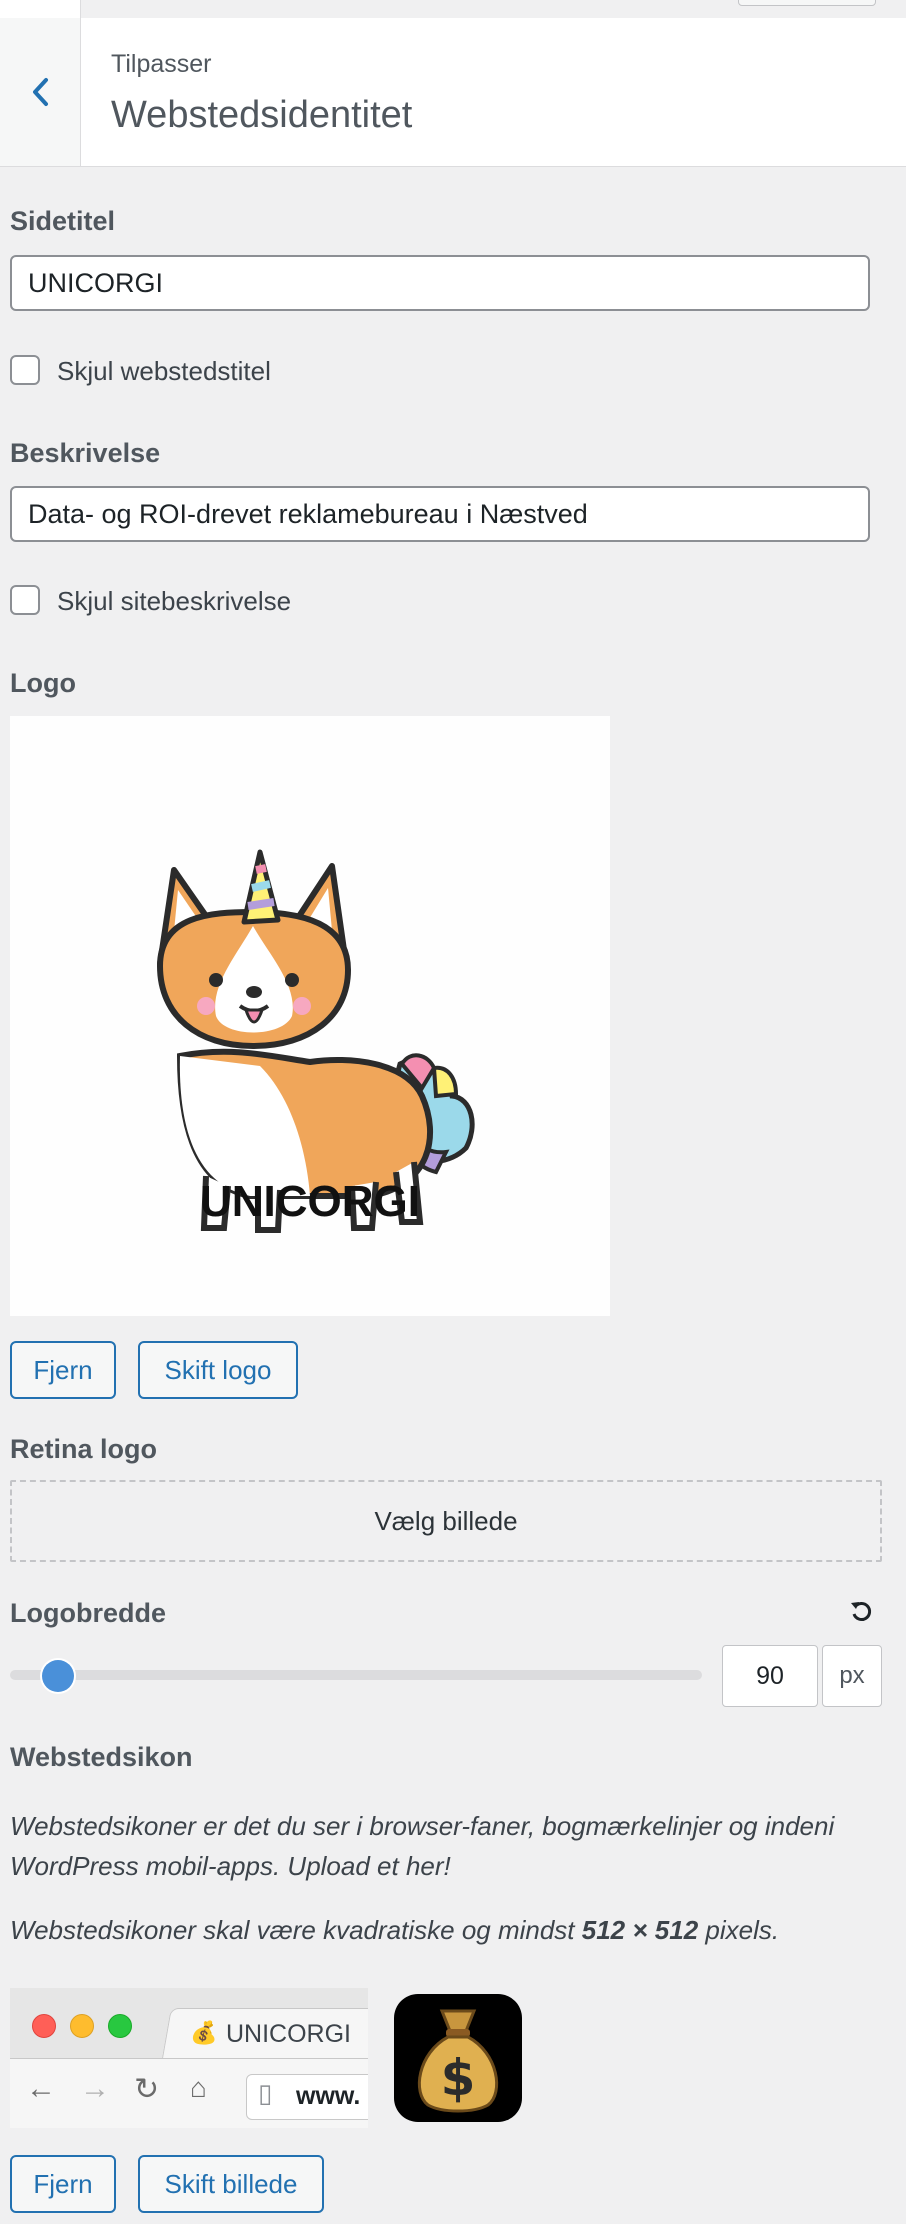  I want to click on reset-icon, so click(861, 1611).